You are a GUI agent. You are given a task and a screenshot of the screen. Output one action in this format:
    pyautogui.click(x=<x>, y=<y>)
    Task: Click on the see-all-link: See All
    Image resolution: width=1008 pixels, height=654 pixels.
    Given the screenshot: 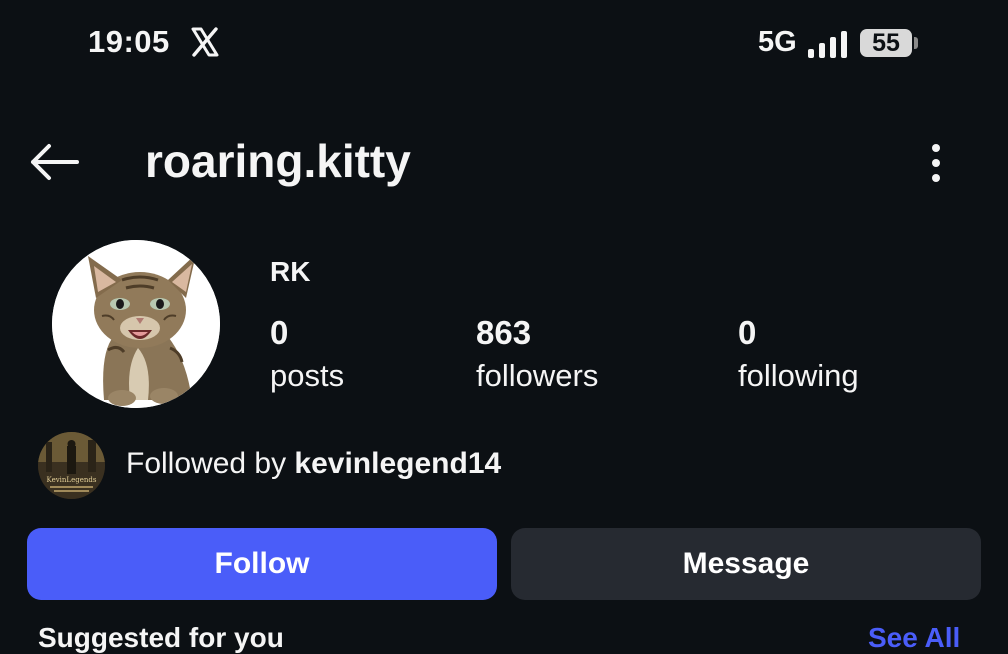 What is the action you would take?
    pyautogui.click(x=914, y=638)
    